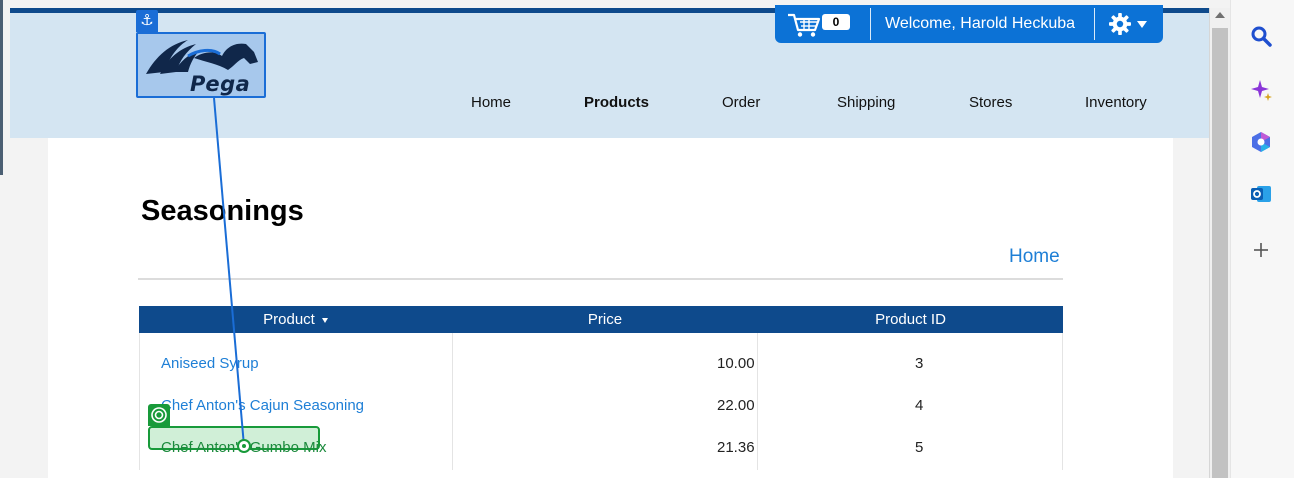  What do you see at coordinates (1142, 24) in the screenshot?
I see `chevron-down-icon` at bounding box center [1142, 24].